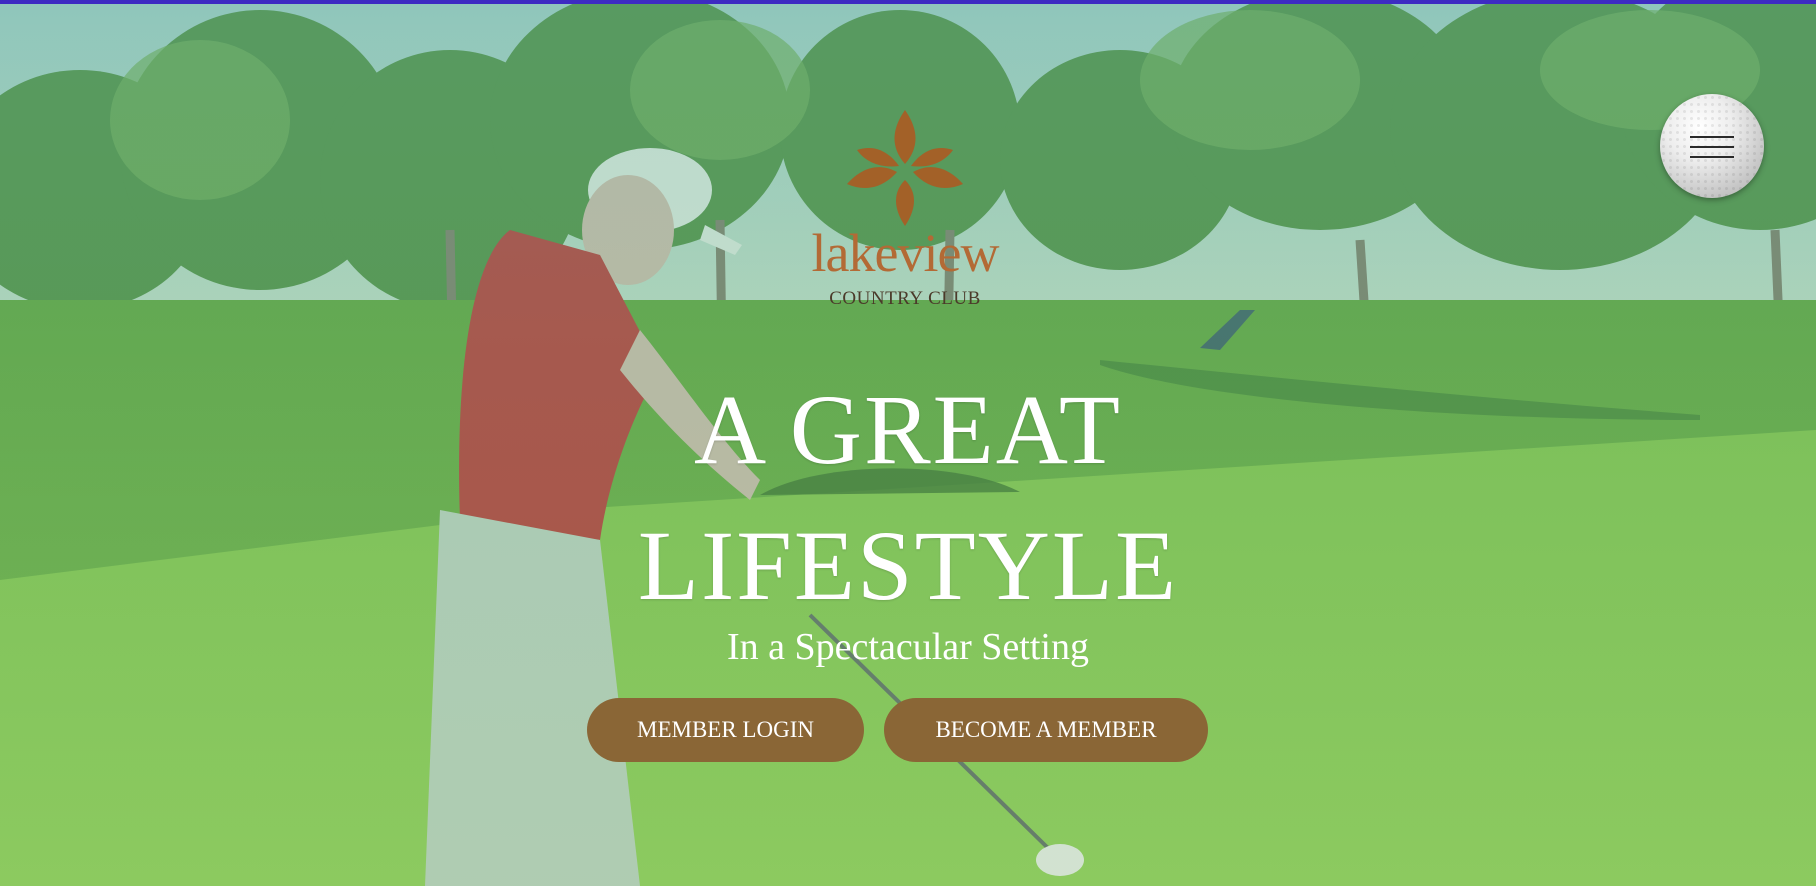  I want to click on headline-line-2: LIFESTYLE, so click(908, 565).